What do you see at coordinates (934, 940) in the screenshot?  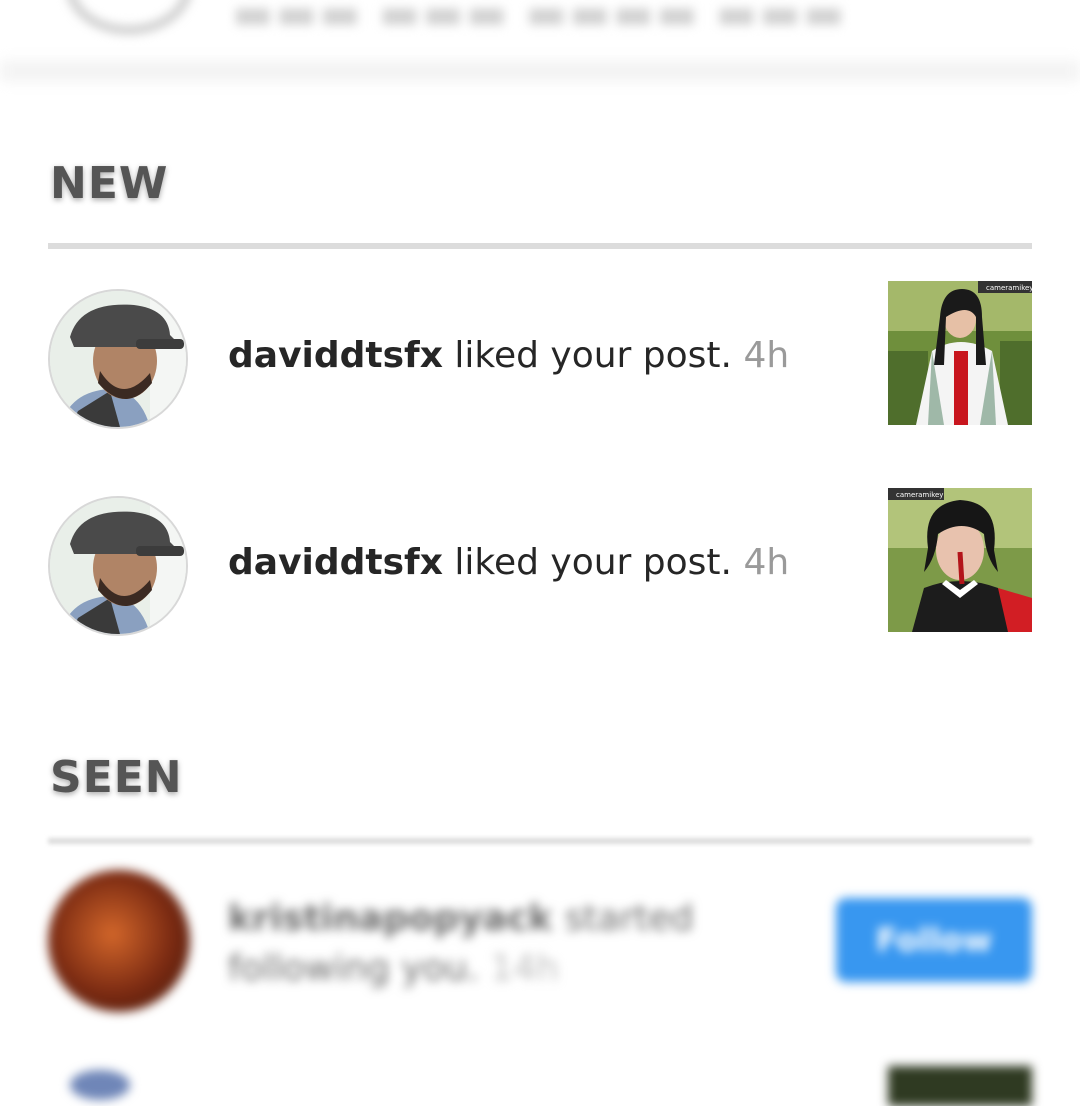 I see `follow-button: Follow` at bounding box center [934, 940].